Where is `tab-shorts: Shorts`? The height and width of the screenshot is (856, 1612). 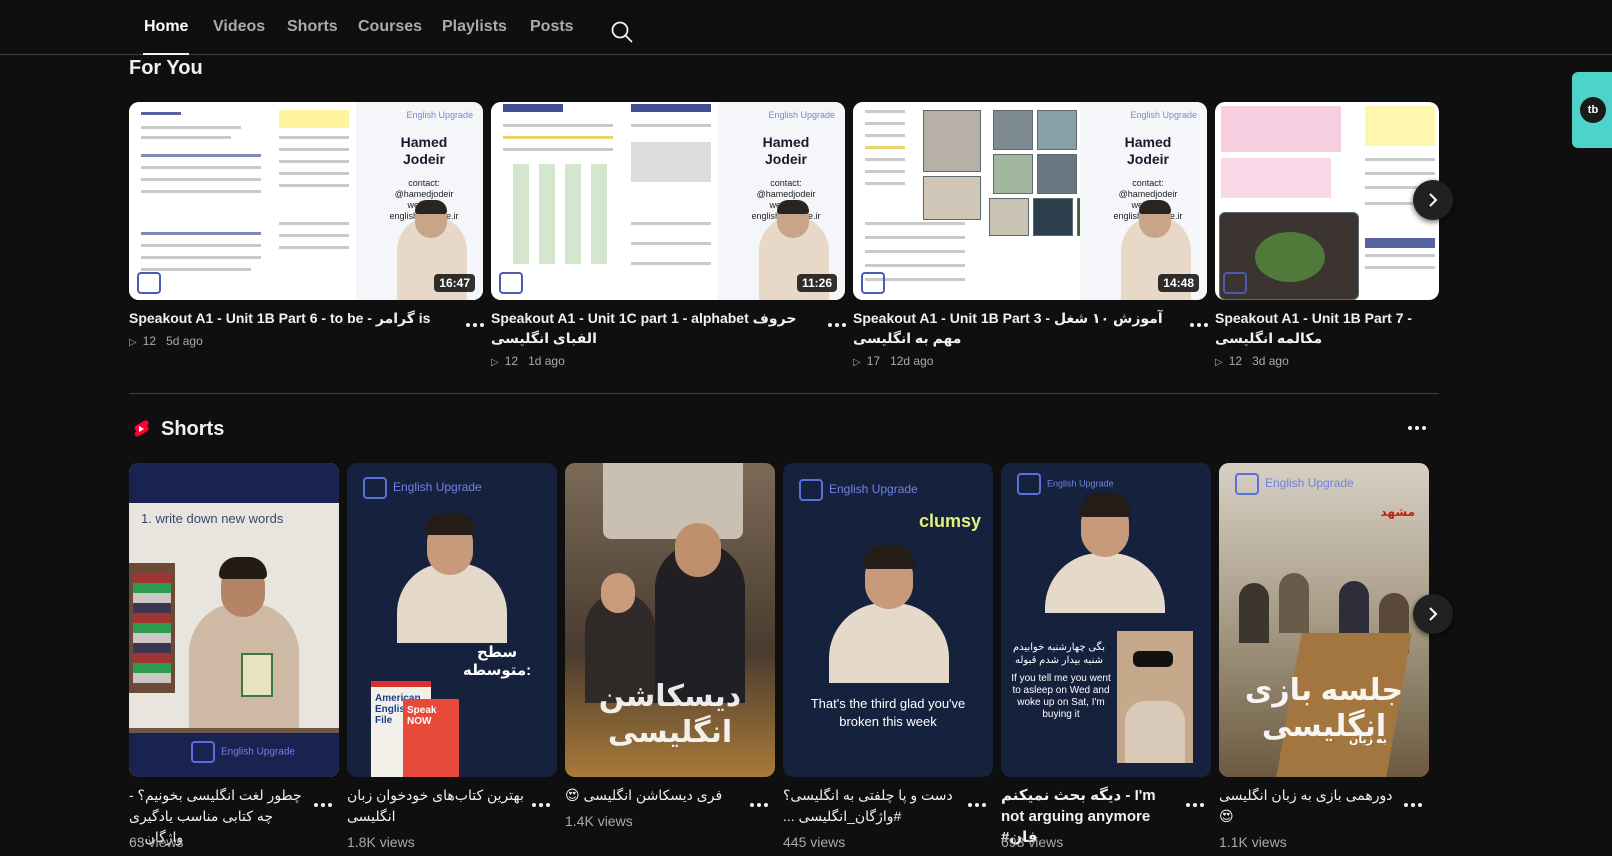 tab-shorts: Shorts is located at coordinates (312, 36).